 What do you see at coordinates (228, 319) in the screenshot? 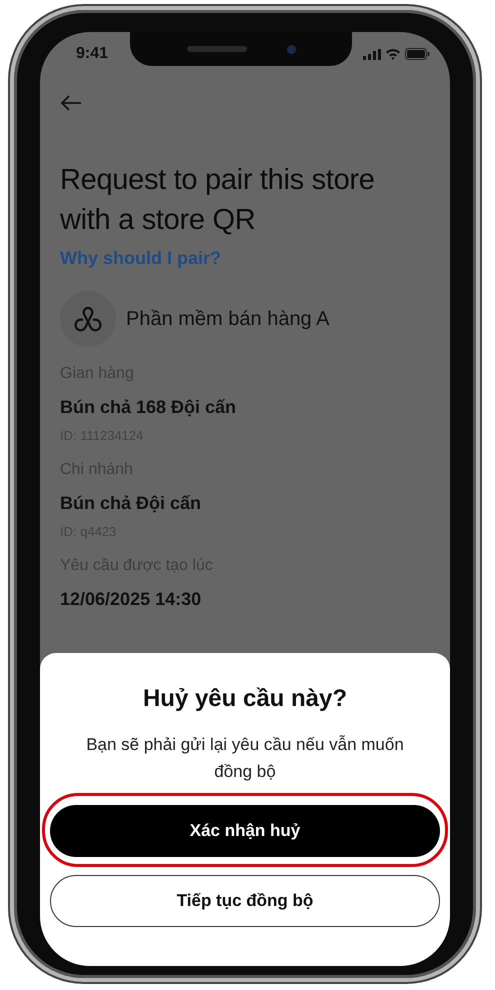
I see `app-name: Phần mềm bán hàng A` at bounding box center [228, 319].